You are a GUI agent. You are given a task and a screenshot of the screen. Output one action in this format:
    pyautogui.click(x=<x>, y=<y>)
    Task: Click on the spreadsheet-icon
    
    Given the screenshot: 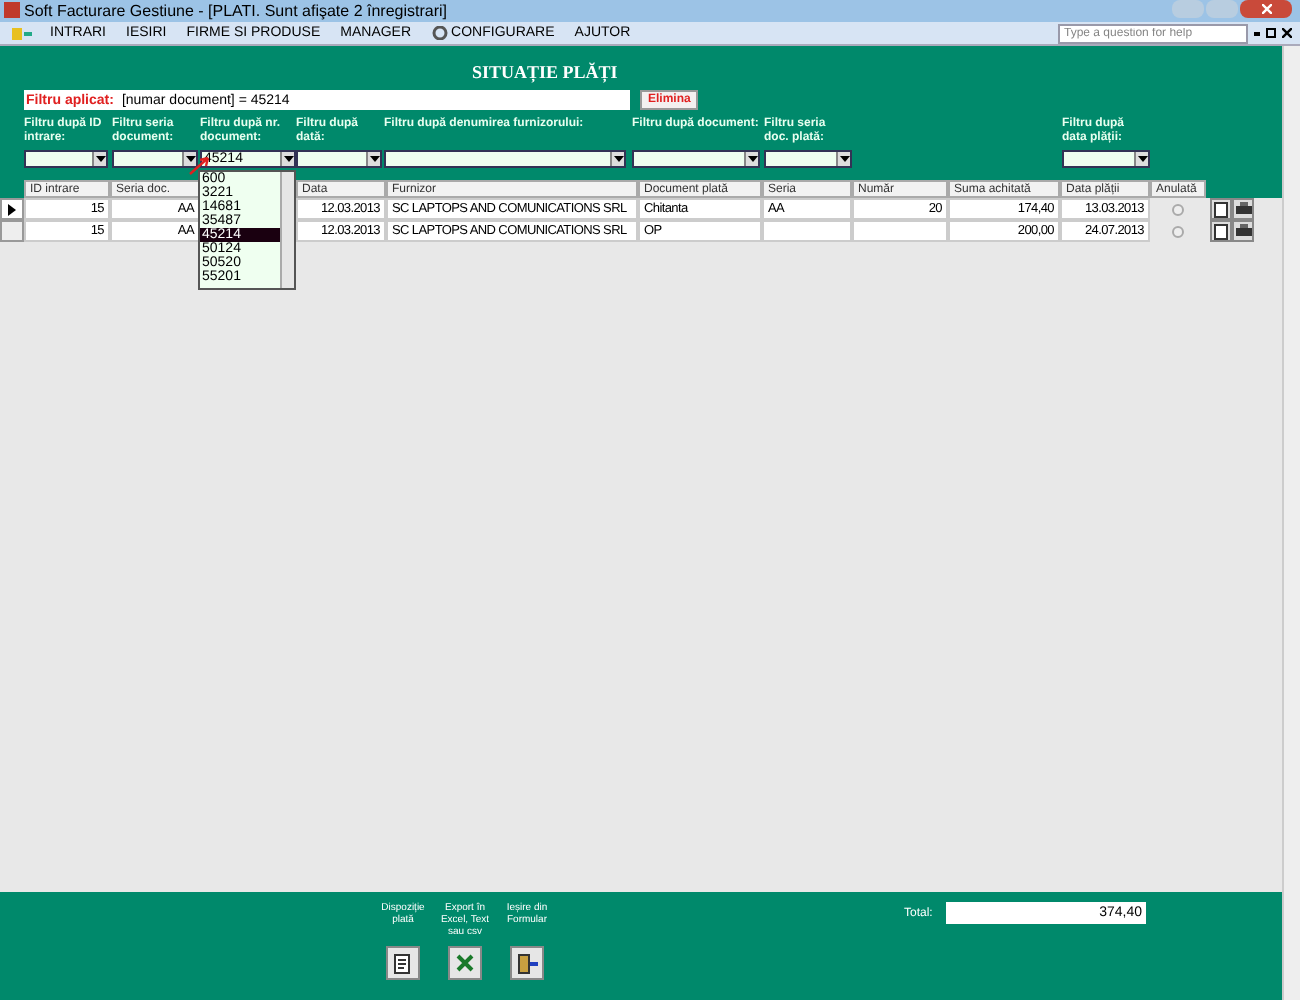 What is the action you would take?
    pyautogui.click(x=465, y=963)
    